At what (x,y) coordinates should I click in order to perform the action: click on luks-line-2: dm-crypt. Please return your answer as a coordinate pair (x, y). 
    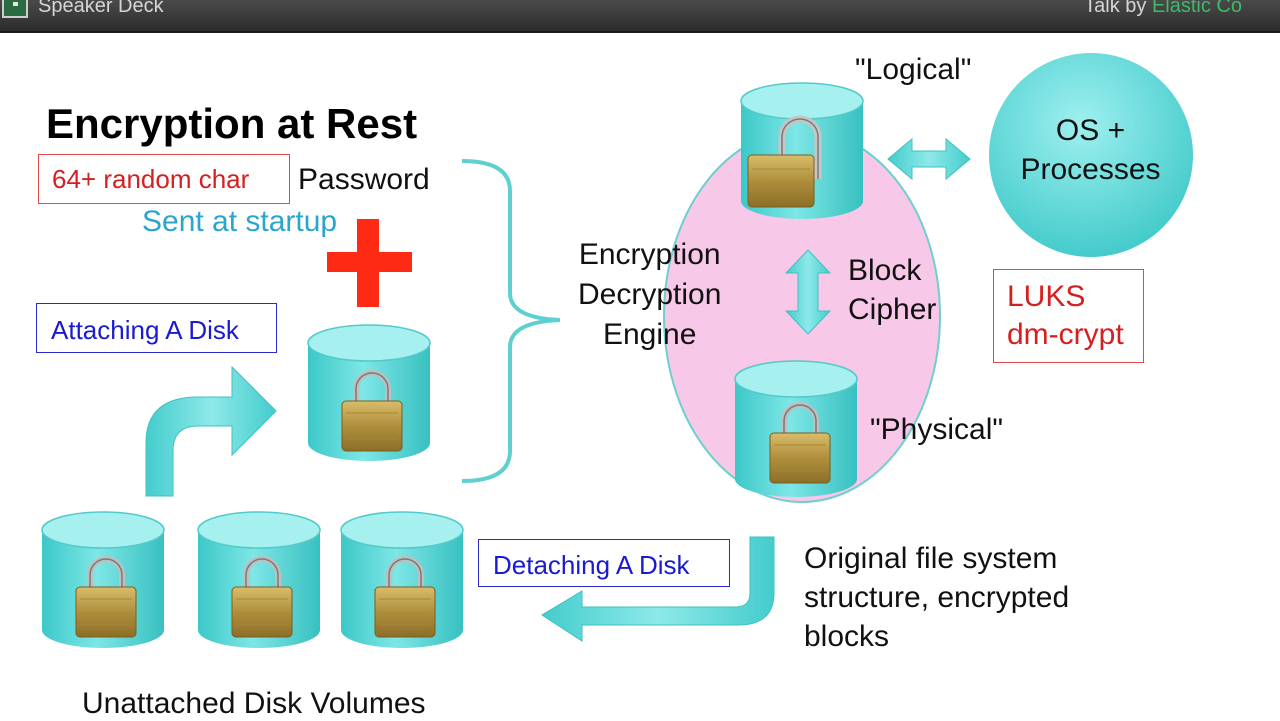
    Looking at the image, I should click on (1065, 334).